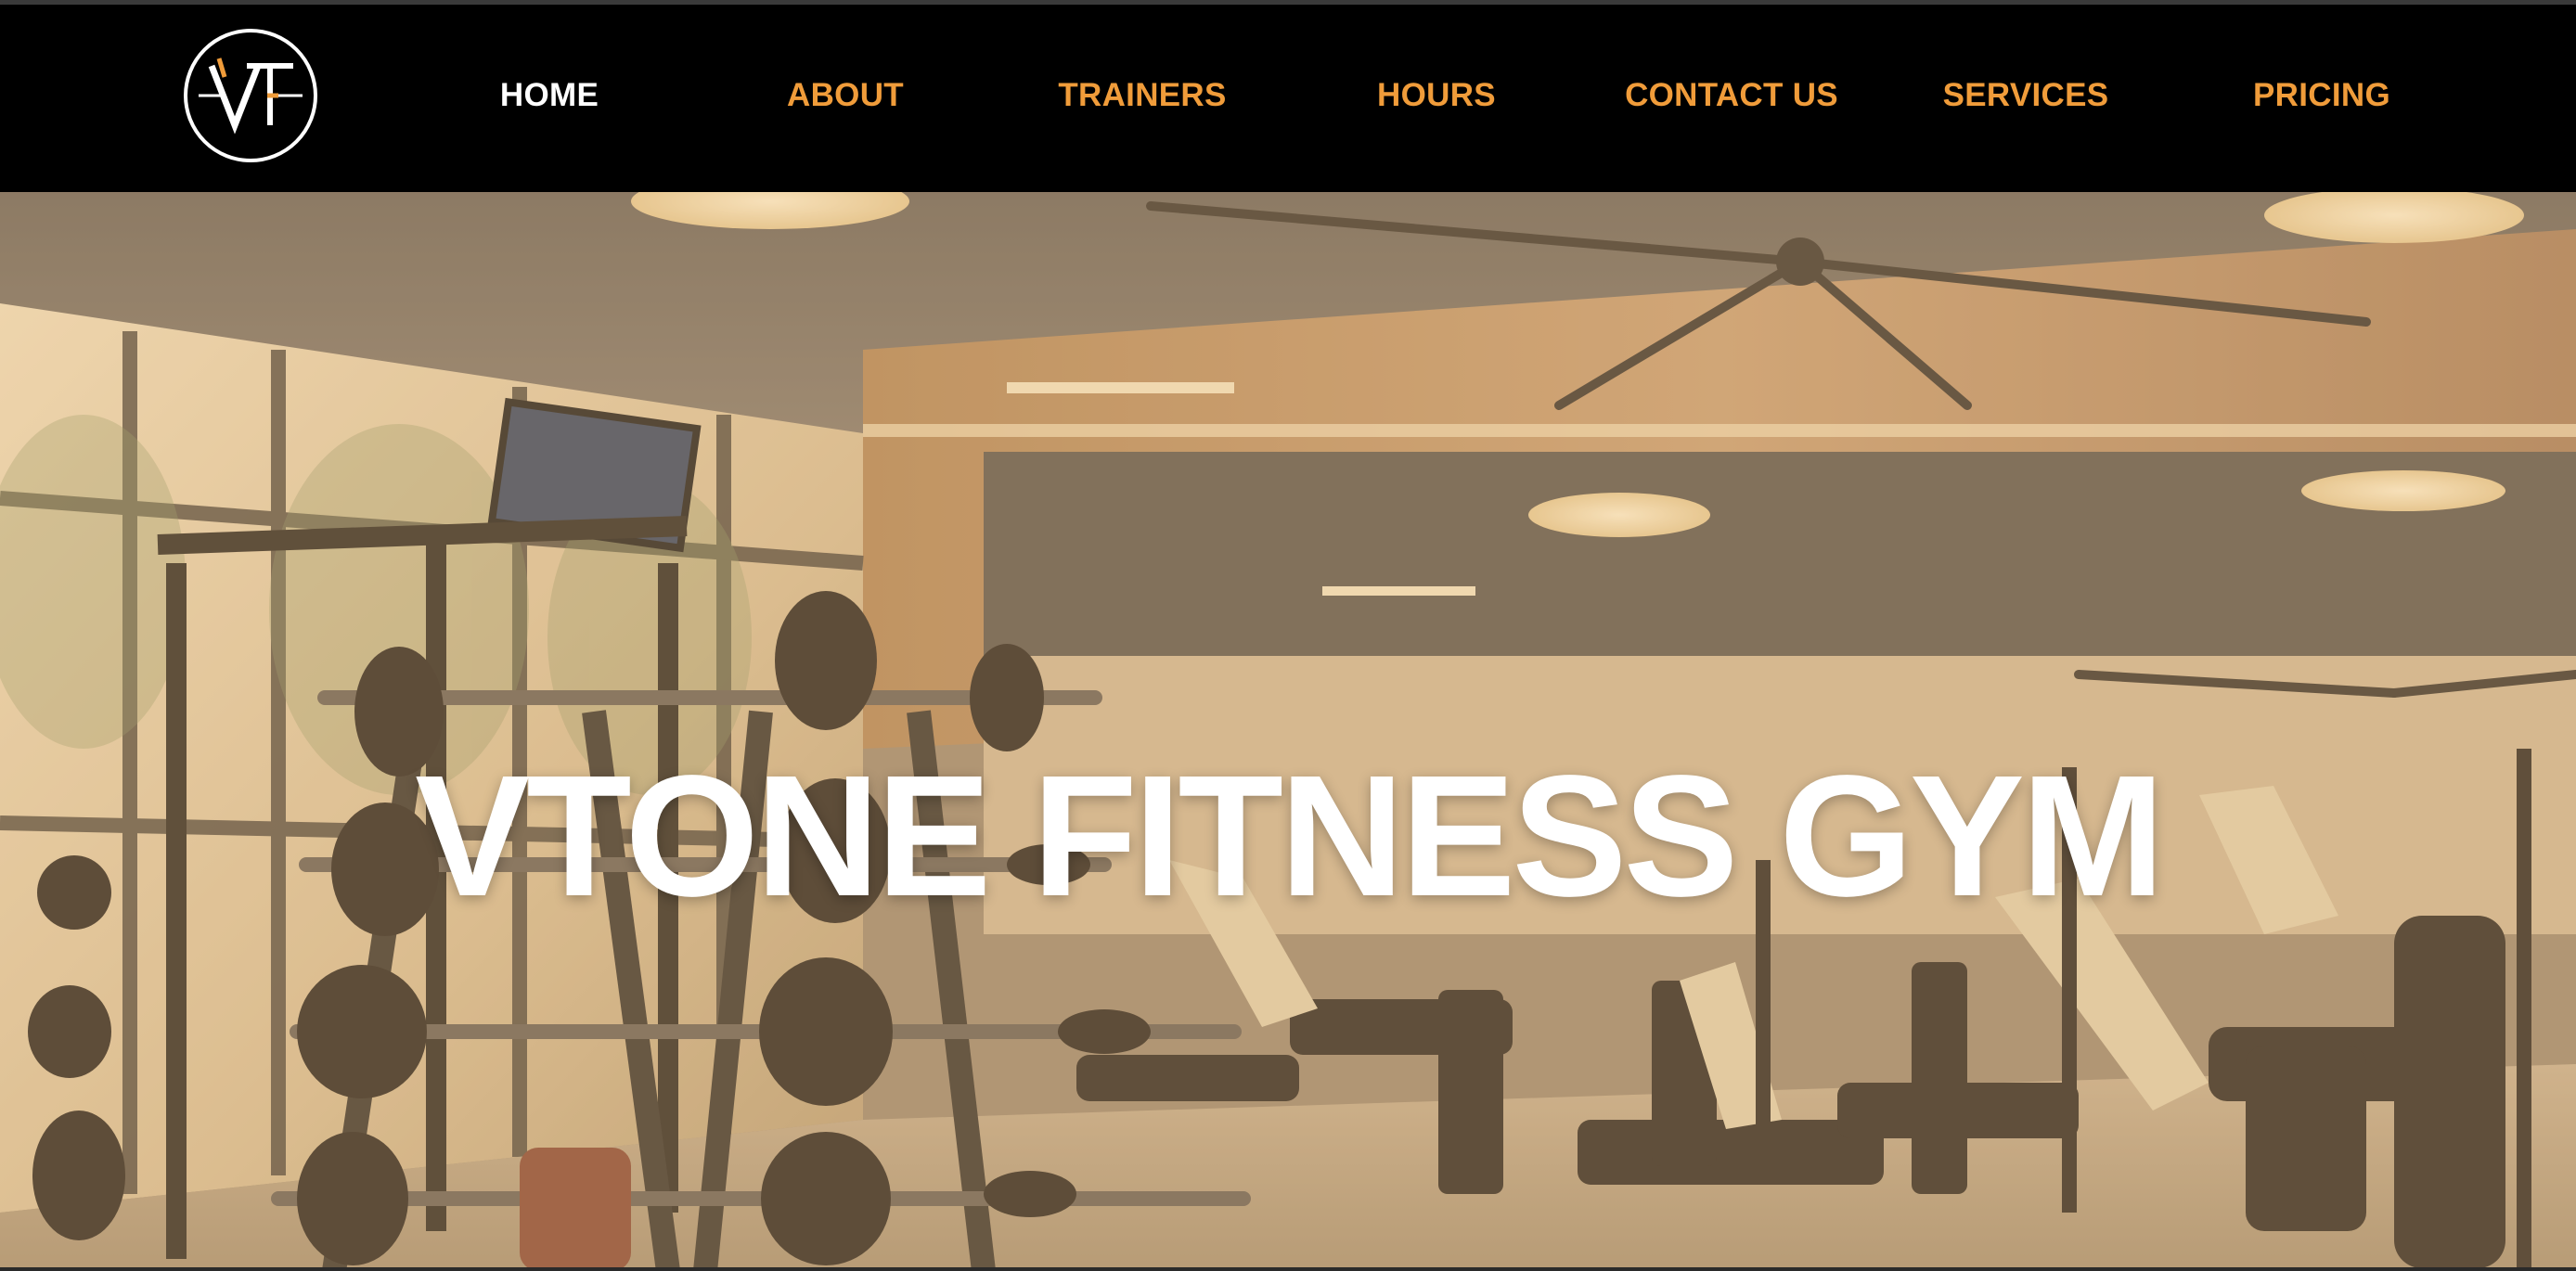 The image size is (2576, 1271). I want to click on nav-item-services: SERVICES, so click(2026, 96).